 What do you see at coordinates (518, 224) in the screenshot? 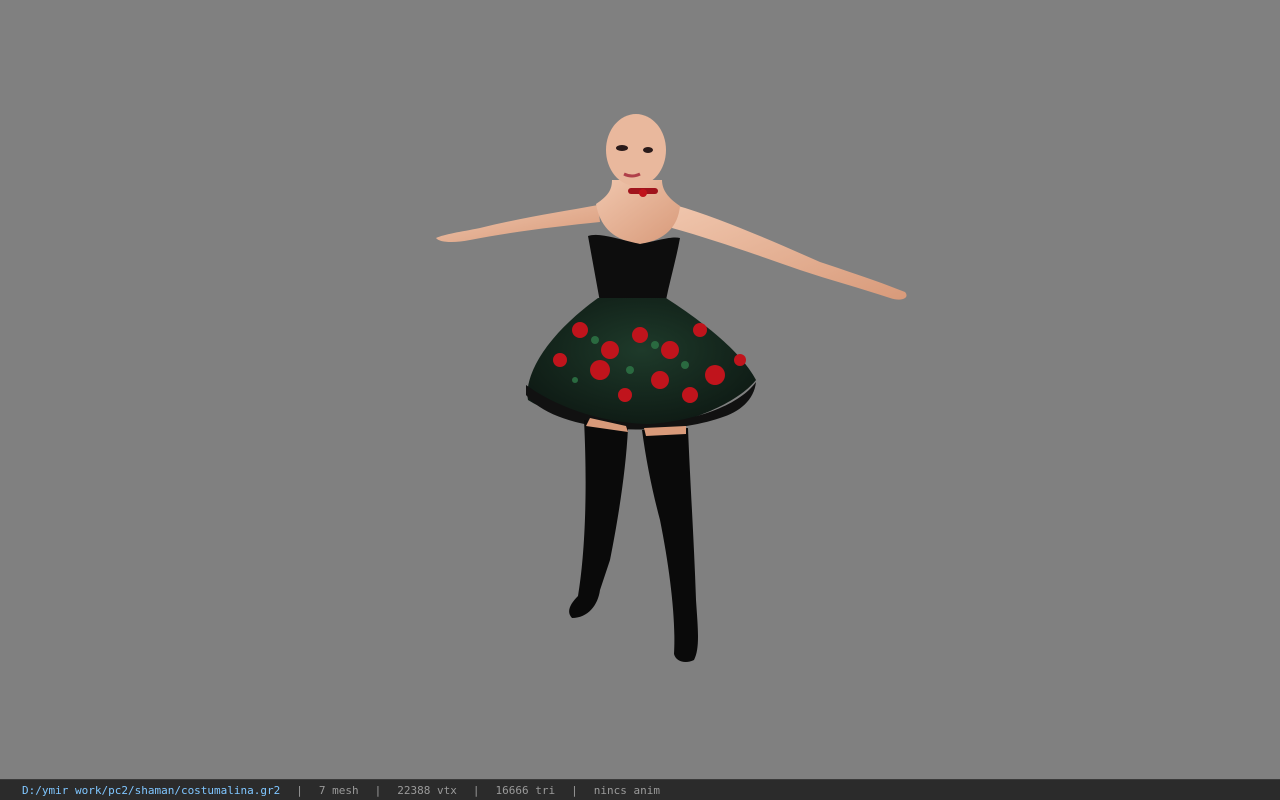
I see `left-arm` at bounding box center [518, 224].